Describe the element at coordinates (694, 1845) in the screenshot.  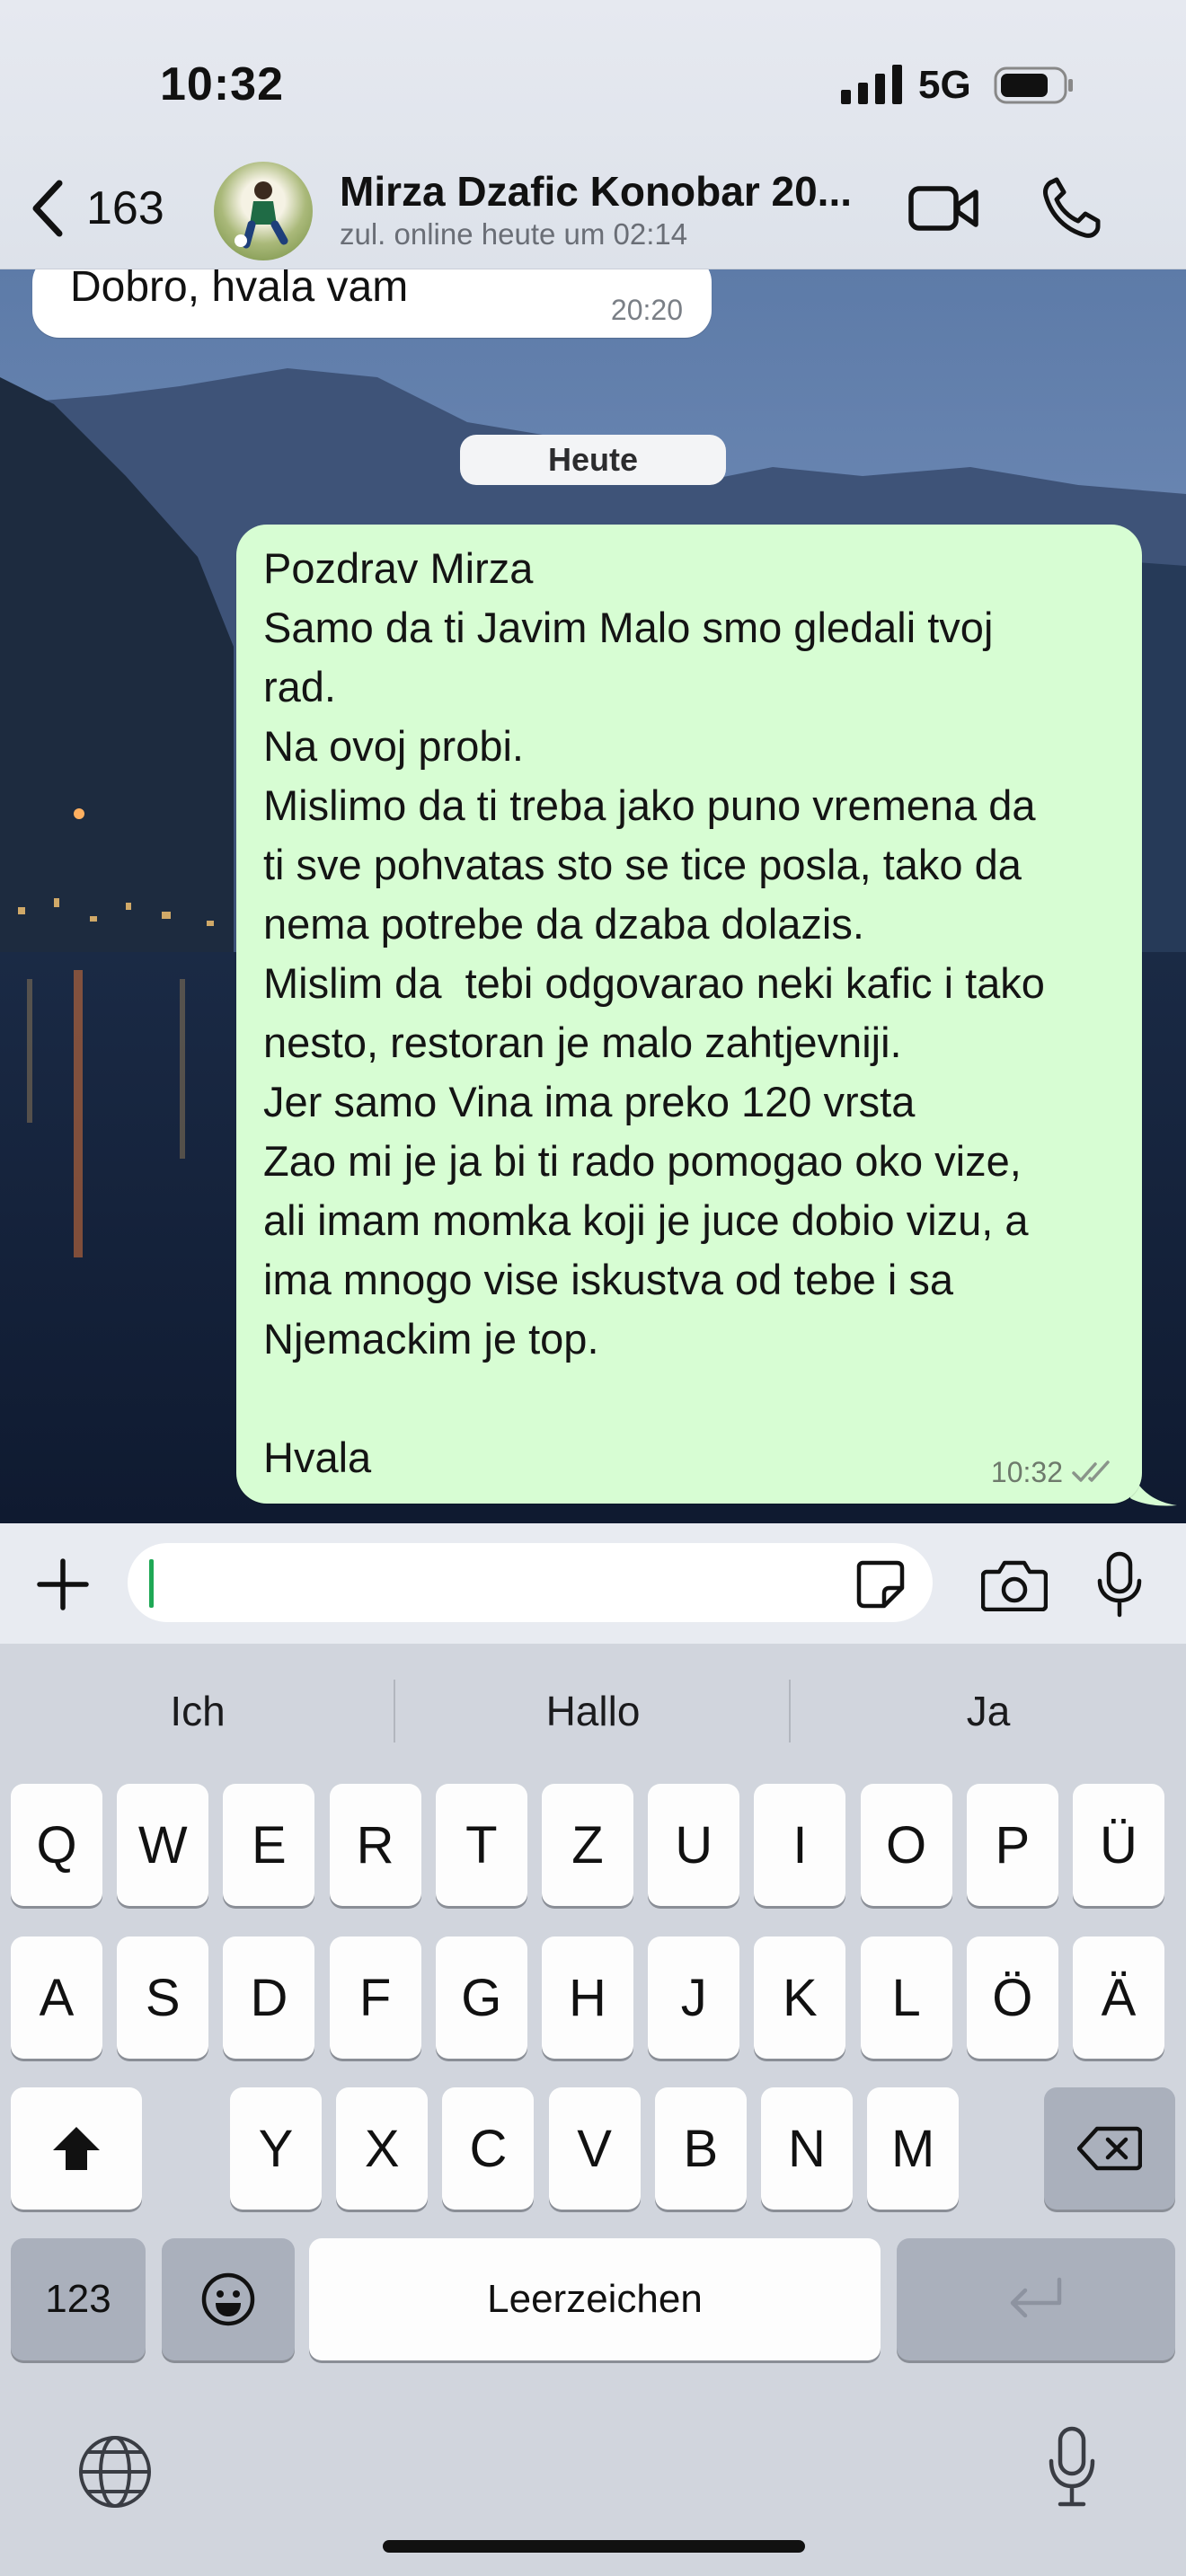
I see `key-u: U` at that location.